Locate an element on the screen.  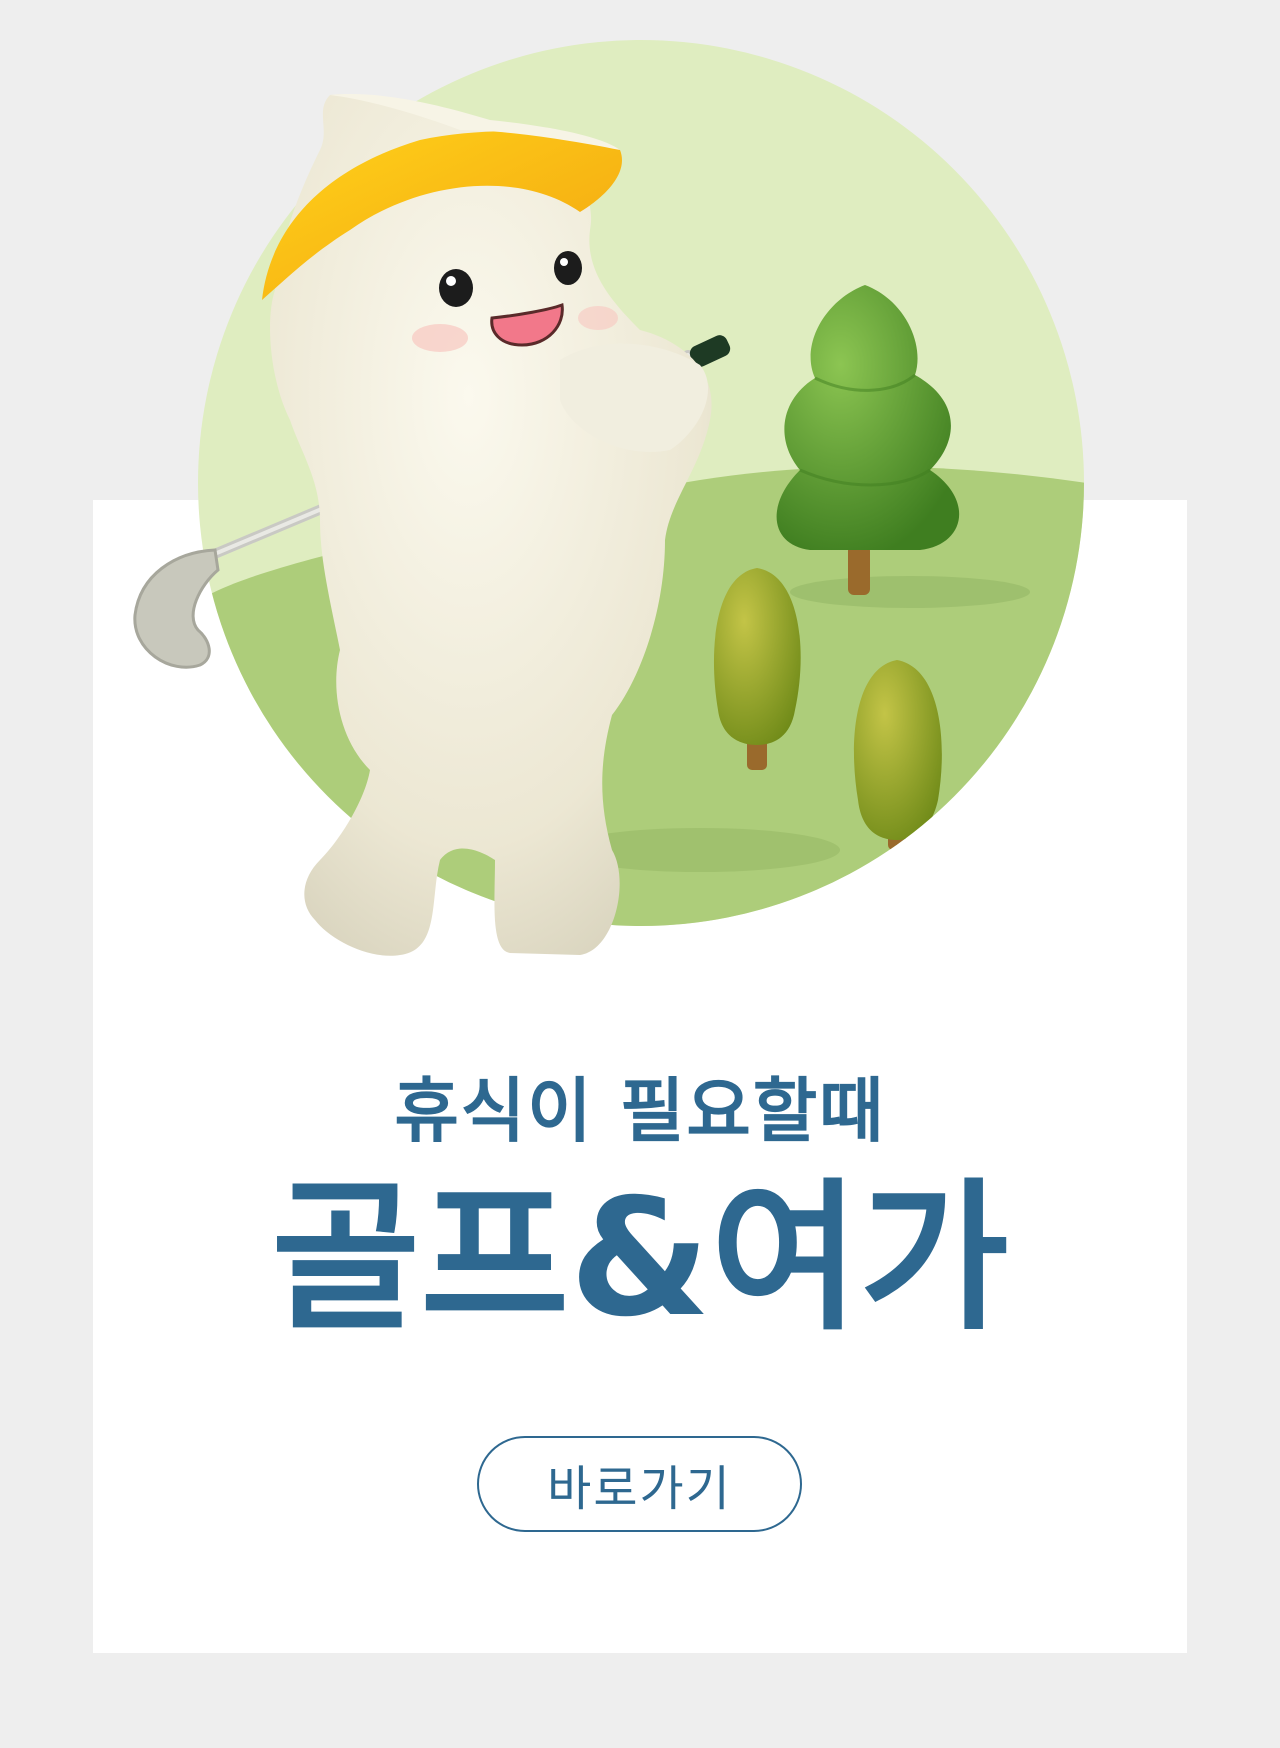
promo-title: 골프&여가 is located at coordinates (640, 1259).